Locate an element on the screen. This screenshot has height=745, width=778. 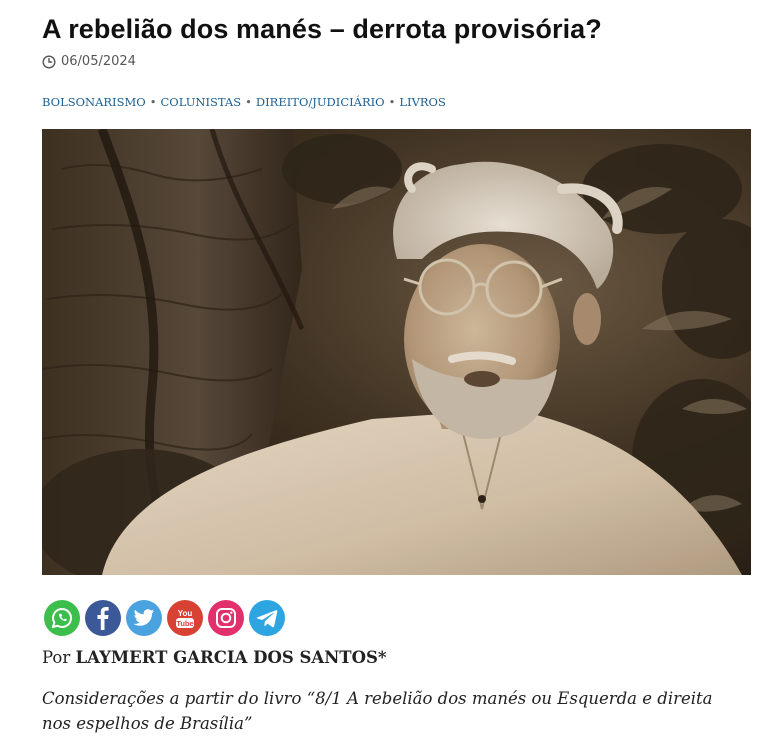
share-whatsapp-button is located at coordinates (62, 618).